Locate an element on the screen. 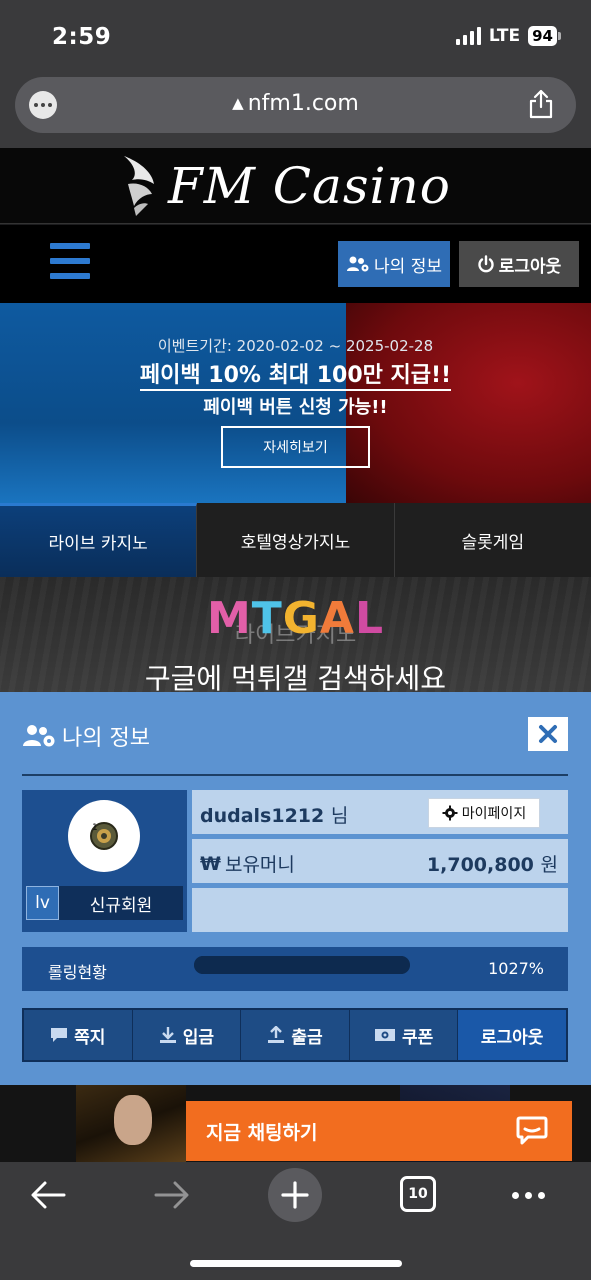  game-thumbnails: 지금 채팅하기 is located at coordinates (295, 1123).